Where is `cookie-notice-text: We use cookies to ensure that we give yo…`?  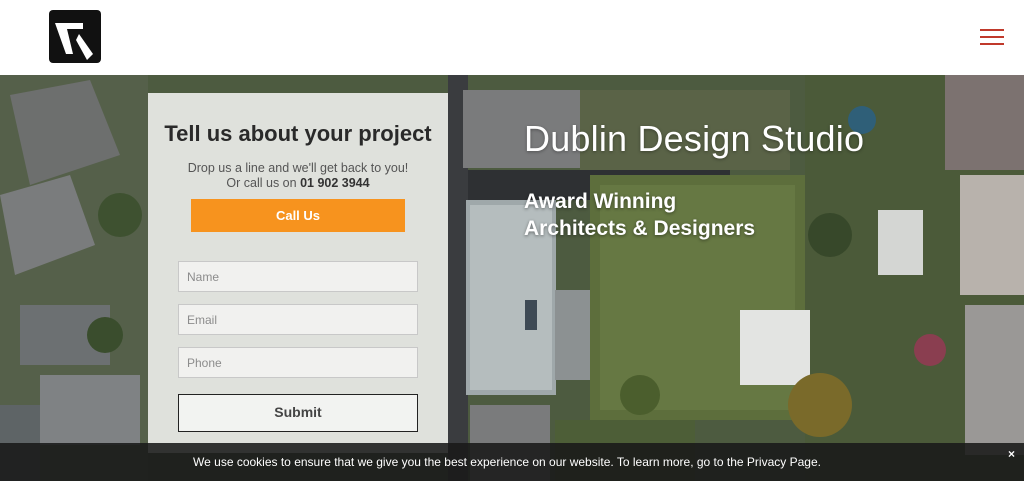
cookie-notice-text: We use cookies to ensure that we give yo… is located at coordinates (507, 462).